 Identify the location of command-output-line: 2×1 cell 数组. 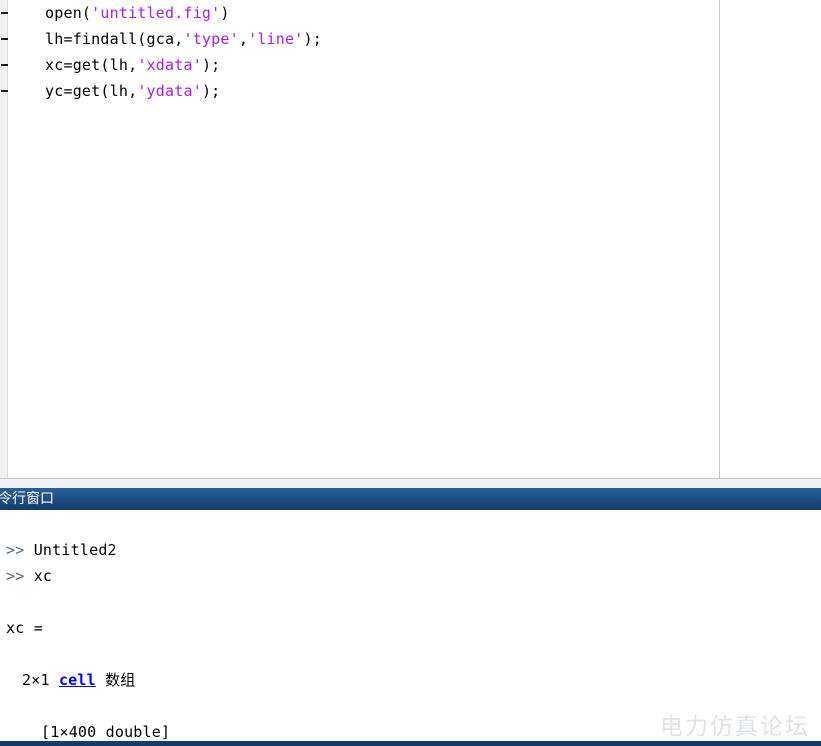
(79, 680).